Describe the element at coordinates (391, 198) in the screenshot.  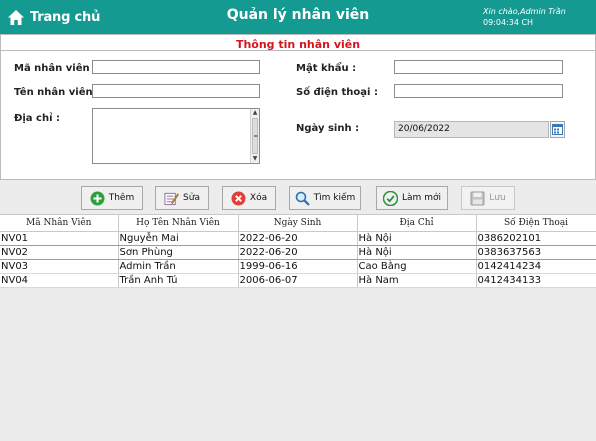
I see `refresh-icon` at that location.